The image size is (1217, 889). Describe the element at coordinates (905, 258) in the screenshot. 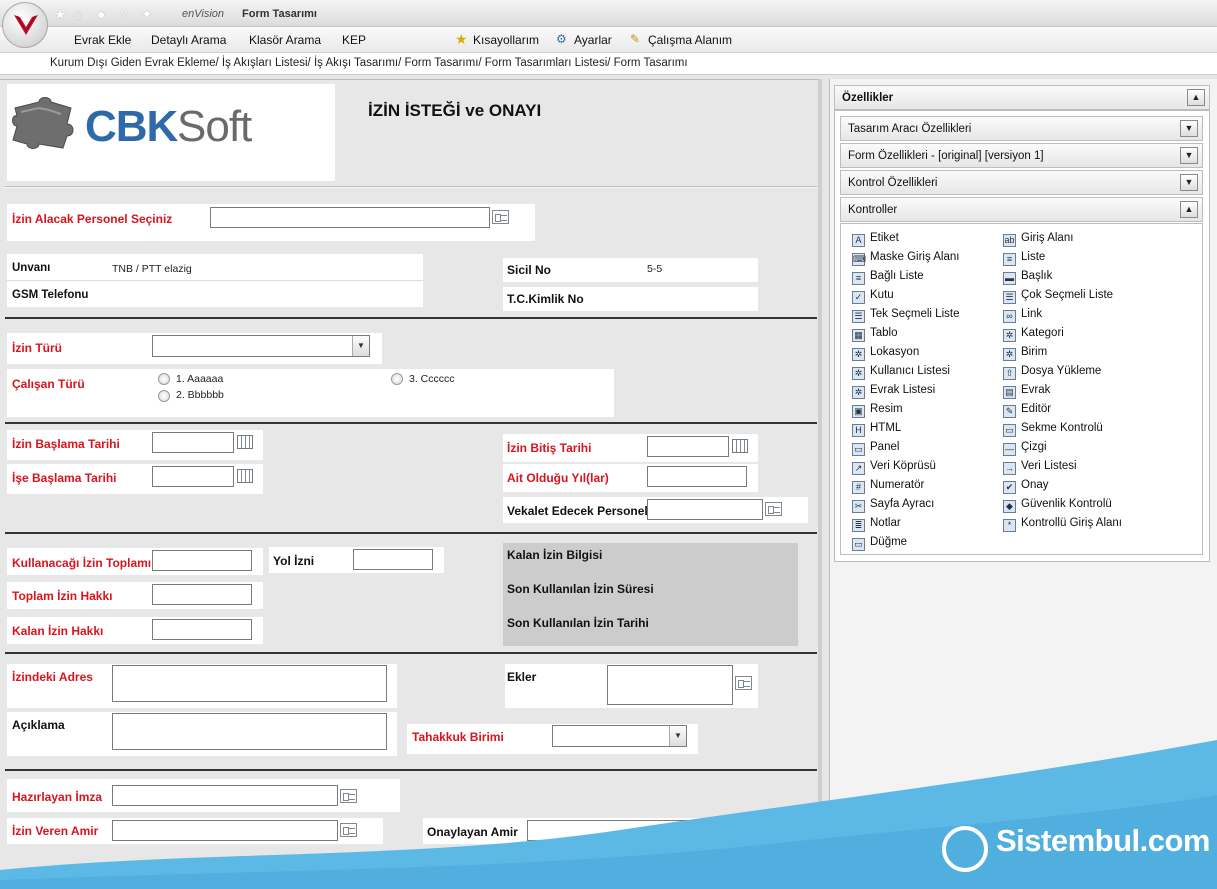

I see `control-maske-giriş-alanı: ⌨ Maske Giriş Alanı` at that location.